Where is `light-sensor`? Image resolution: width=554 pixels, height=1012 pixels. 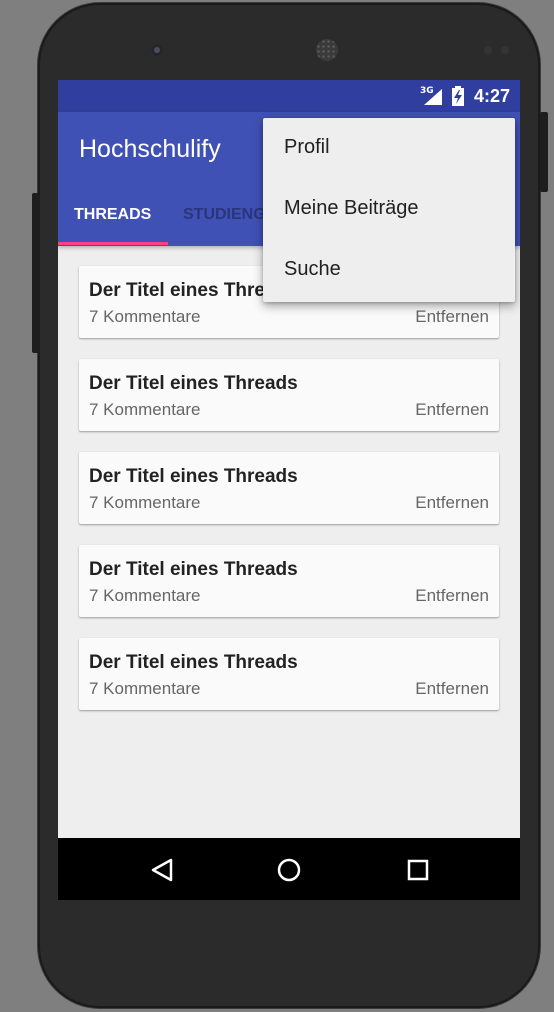
light-sensor is located at coordinates (505, 50).